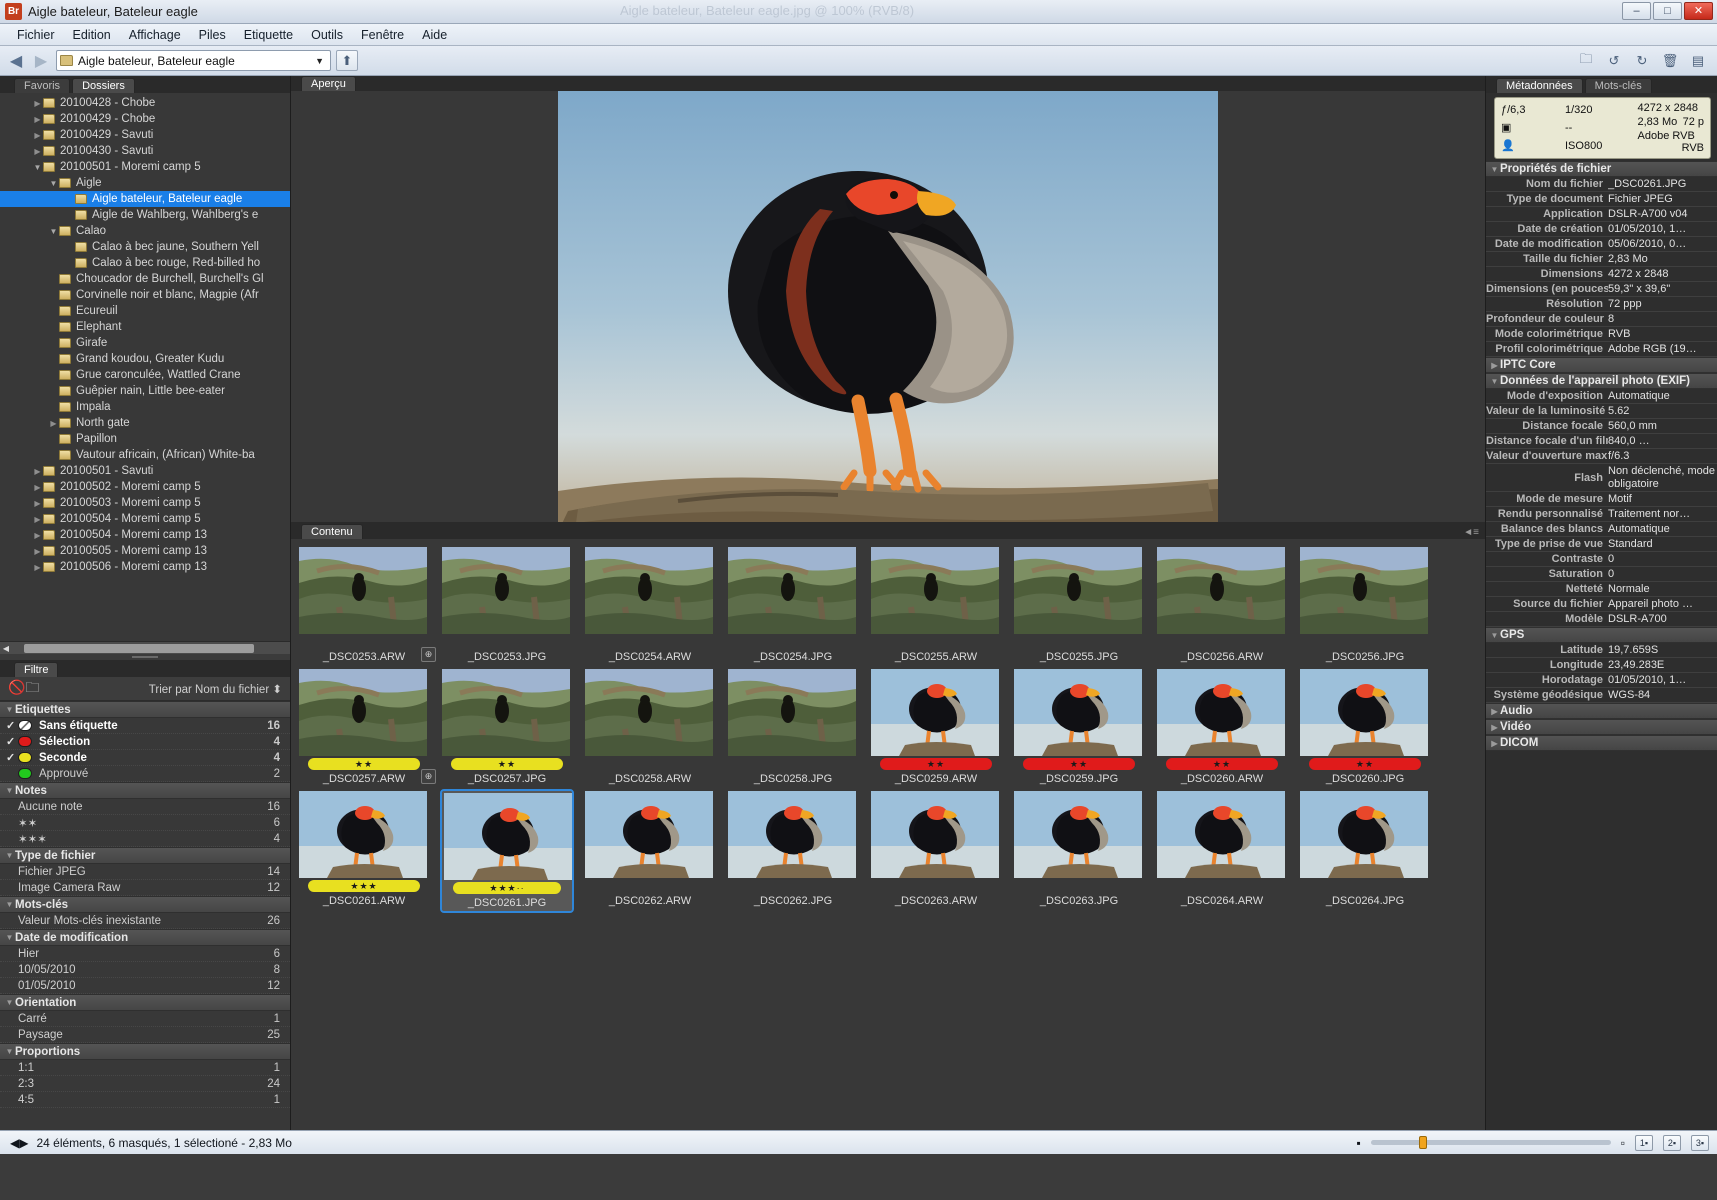  What do you see at coordinates (327, 35) in the screenshot?
I see `menu-item-outils: Outils` at bounding box center [327, 35].